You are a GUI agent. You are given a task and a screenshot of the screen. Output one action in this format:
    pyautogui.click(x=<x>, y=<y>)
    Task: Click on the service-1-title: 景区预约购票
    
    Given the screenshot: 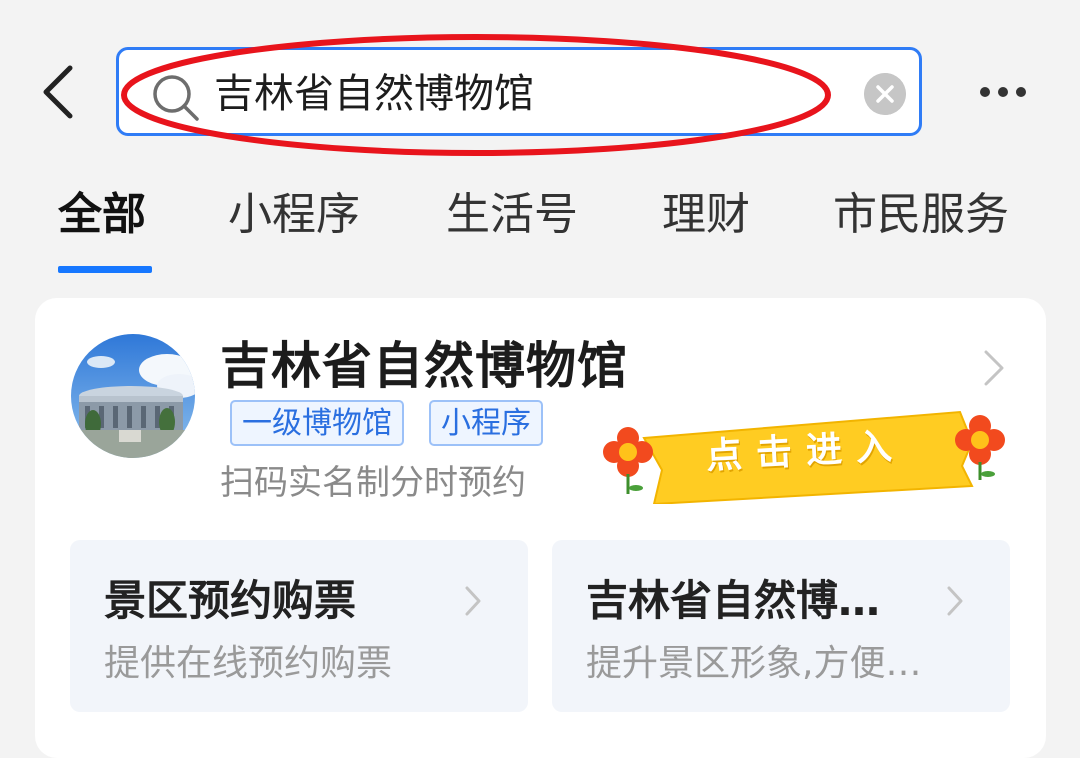 What is the action you would take?
    pyautogui.click(x=230, y=601)
    